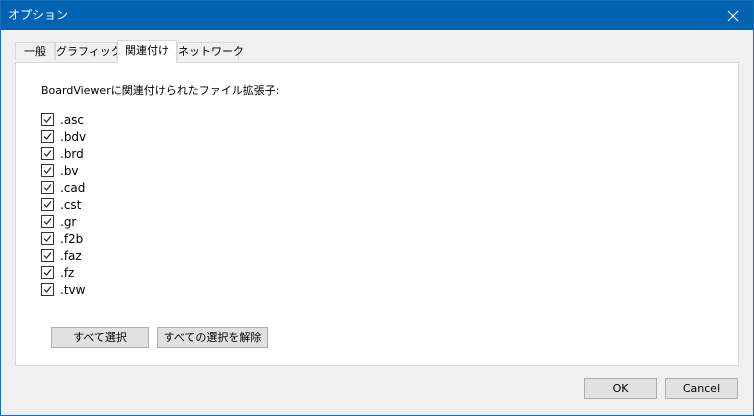  Describe the element at coordinates (71, 255) in the screenshot. I see `extension-label: .faz` at that location.